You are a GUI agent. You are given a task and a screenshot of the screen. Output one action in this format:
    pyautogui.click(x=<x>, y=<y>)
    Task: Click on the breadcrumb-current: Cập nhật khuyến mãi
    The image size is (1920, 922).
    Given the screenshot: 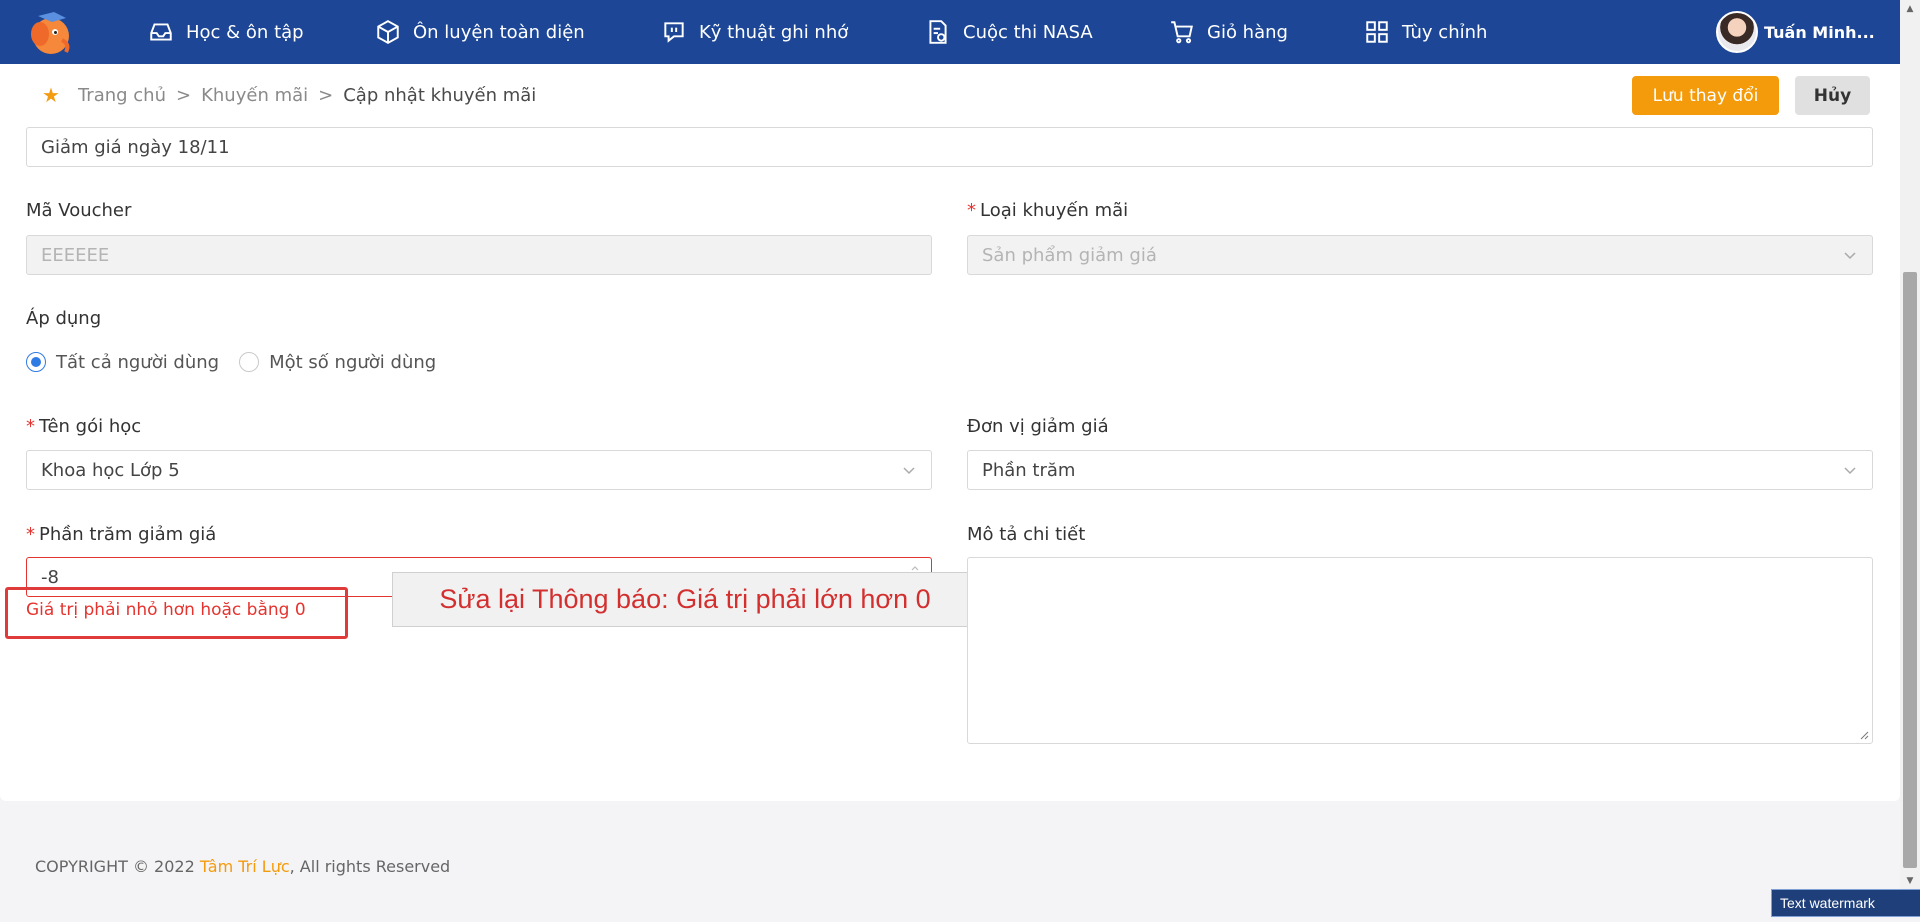 What is the action you would take?
    pyautogui.click(x=440, y=95)
    